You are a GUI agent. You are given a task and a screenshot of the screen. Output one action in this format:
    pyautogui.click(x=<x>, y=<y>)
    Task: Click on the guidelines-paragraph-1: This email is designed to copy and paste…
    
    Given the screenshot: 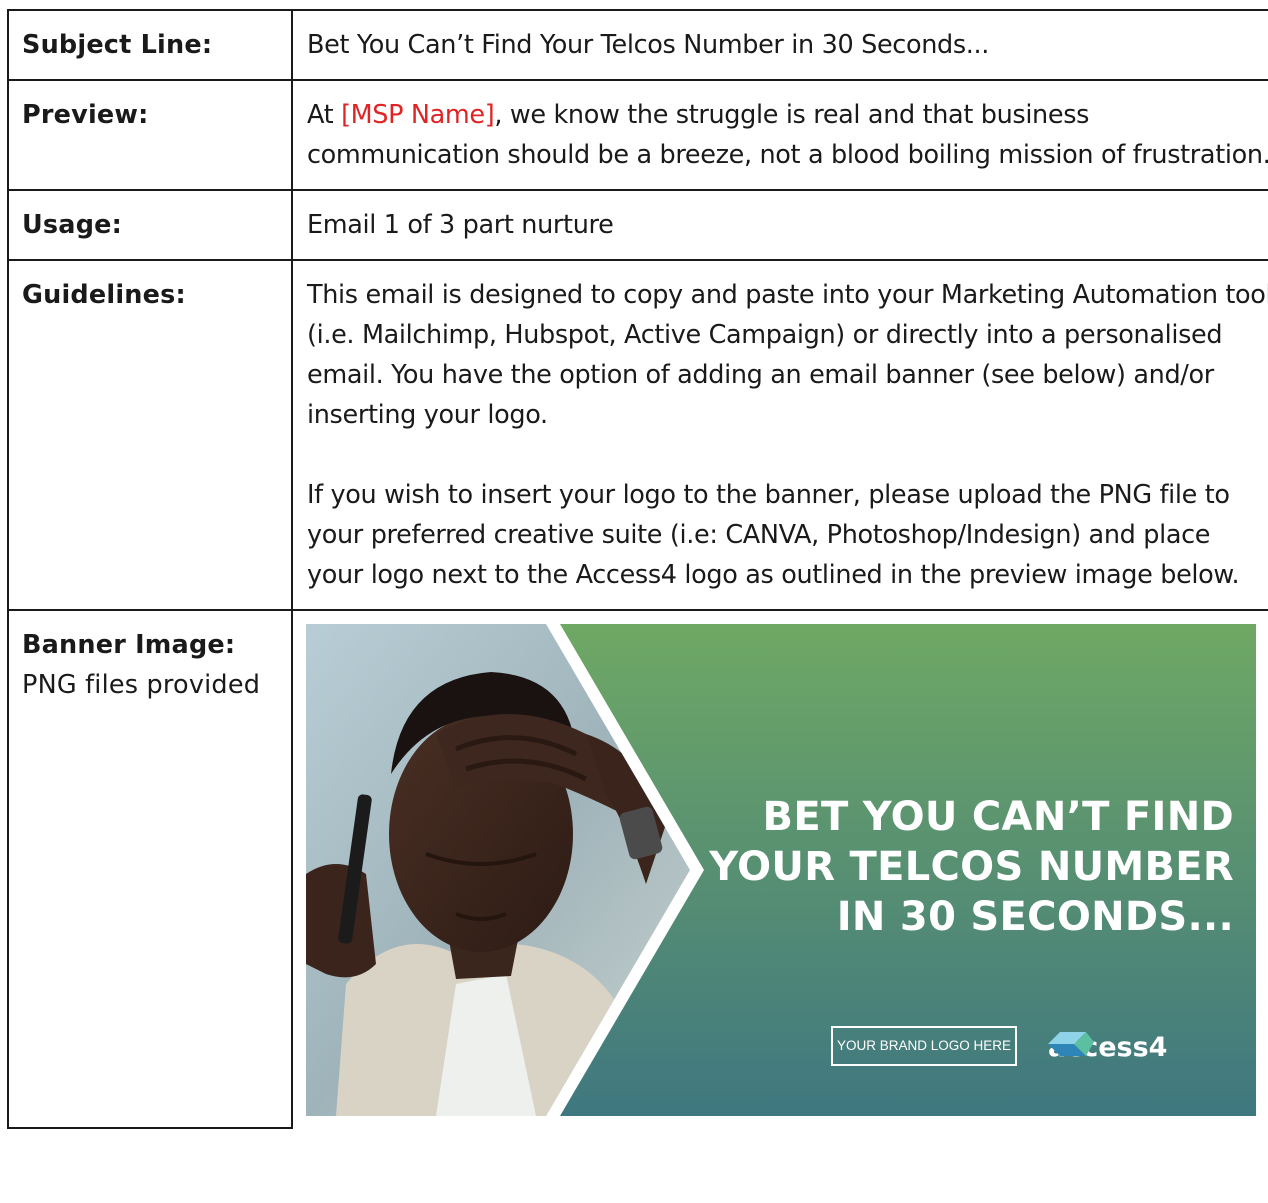 What is the action you would take?
    pyautogui.click(x=787, y=355)
    